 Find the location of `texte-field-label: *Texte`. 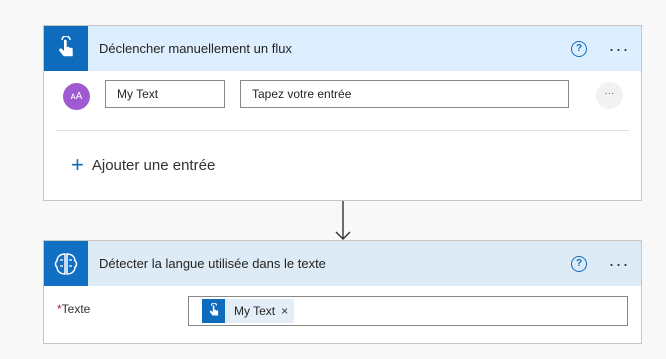

texte-field-label: *Texte is located at coordinates (73, 309).